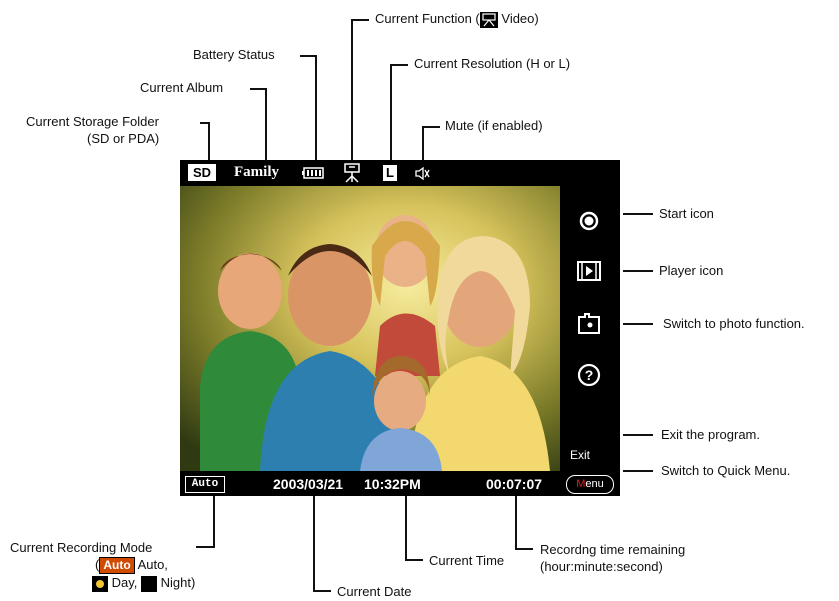 This screenshot has width=839, height=601. I want to click on callout-line-battery-h, so click(308, 56).